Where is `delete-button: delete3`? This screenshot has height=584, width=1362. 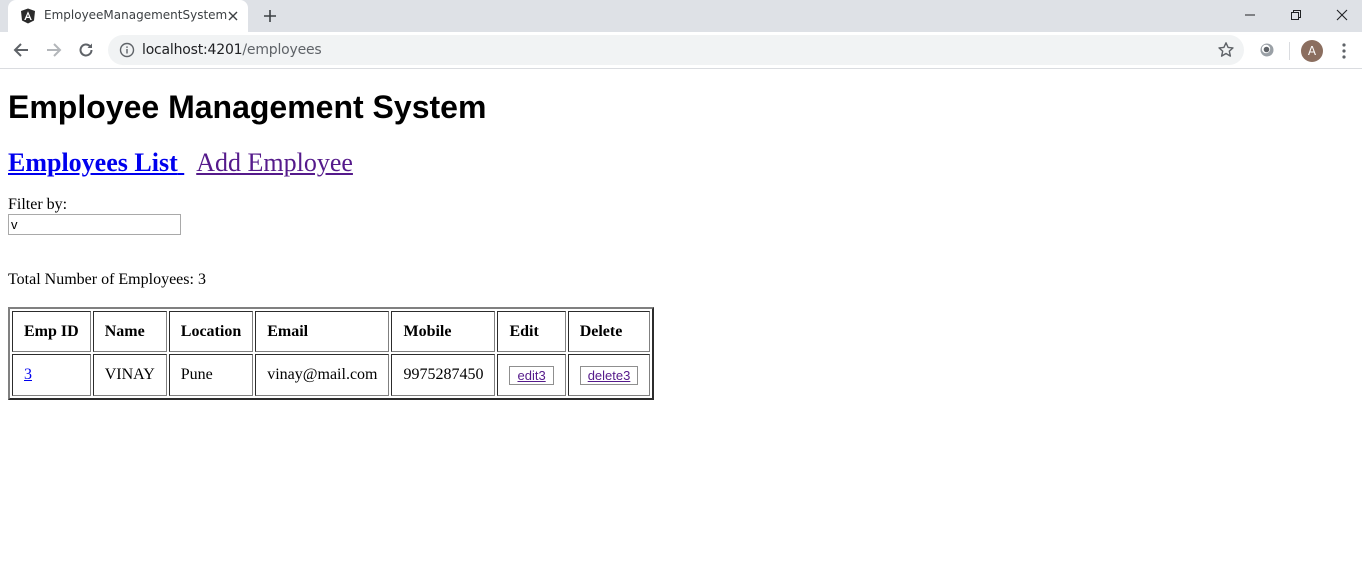 delete-button: delete3 is located at coordinates (609, 375).